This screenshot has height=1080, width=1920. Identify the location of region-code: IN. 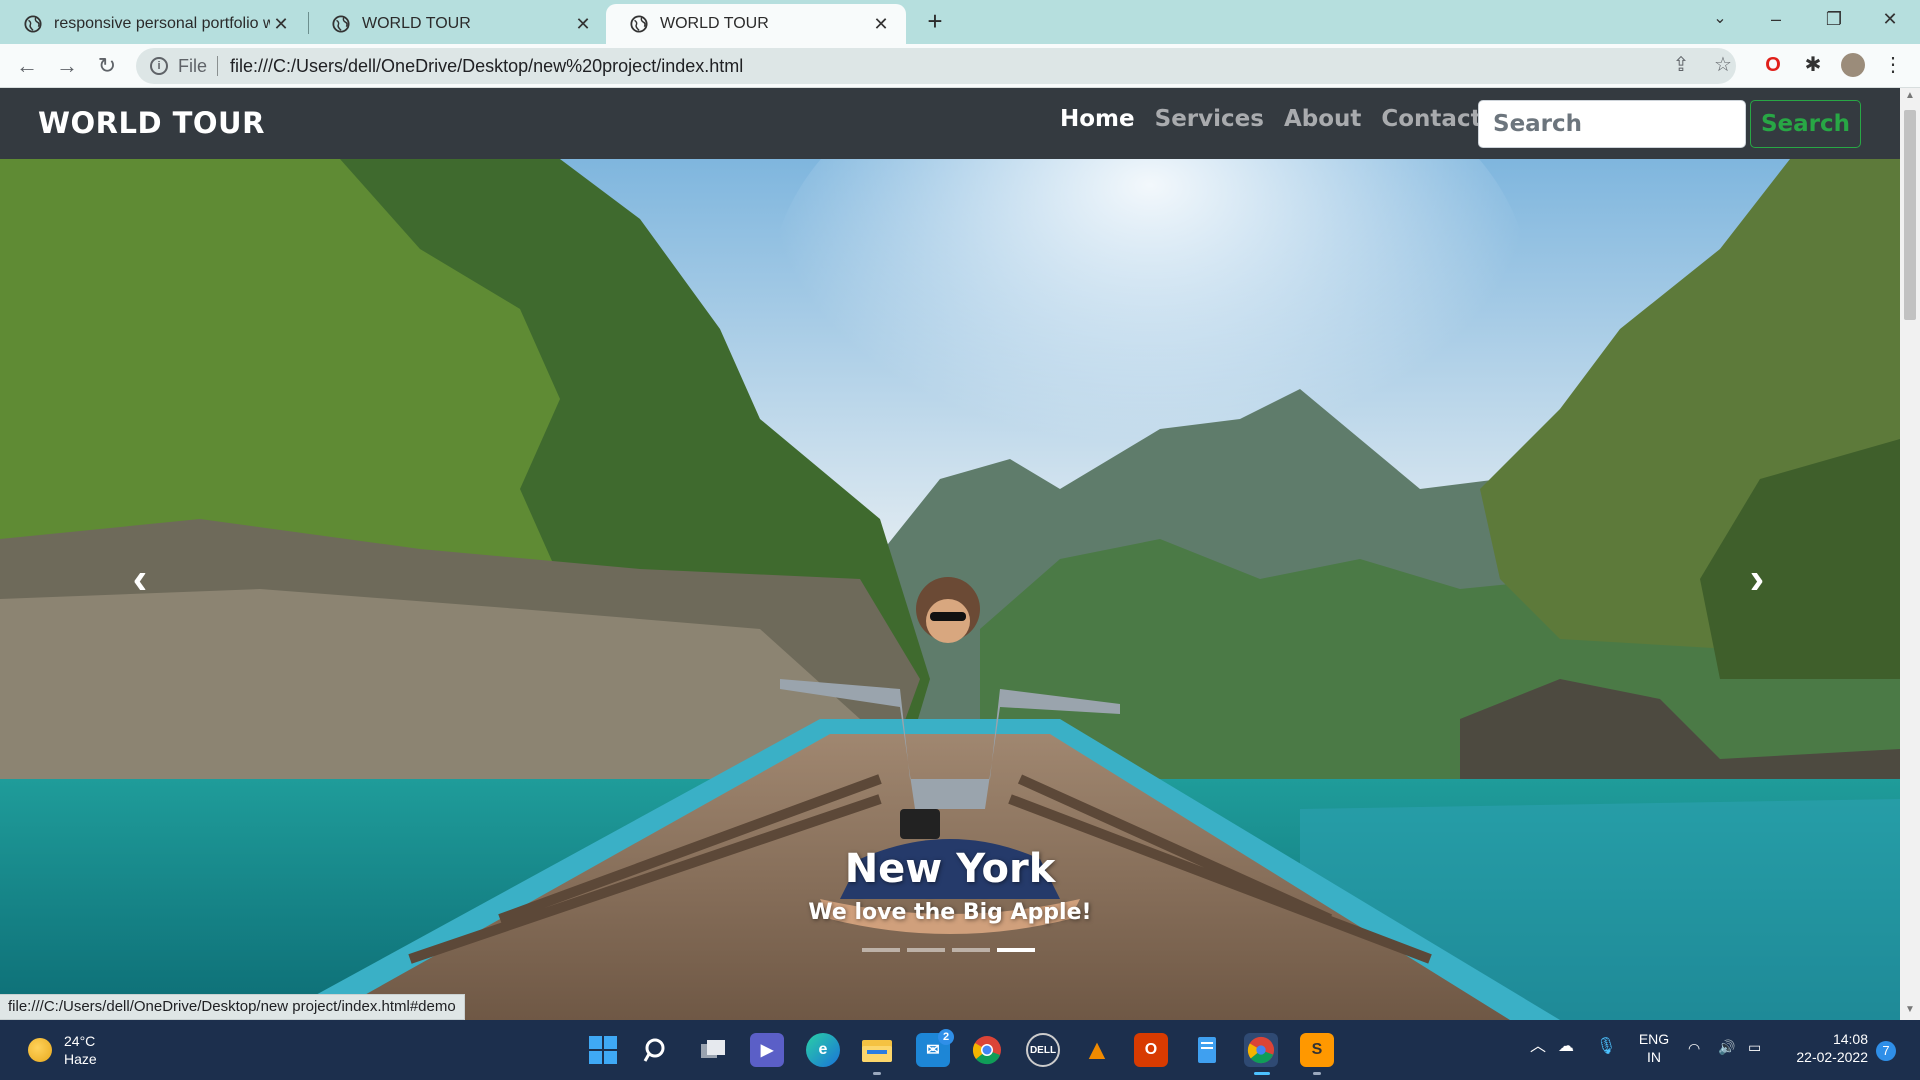
(1654, 1057).